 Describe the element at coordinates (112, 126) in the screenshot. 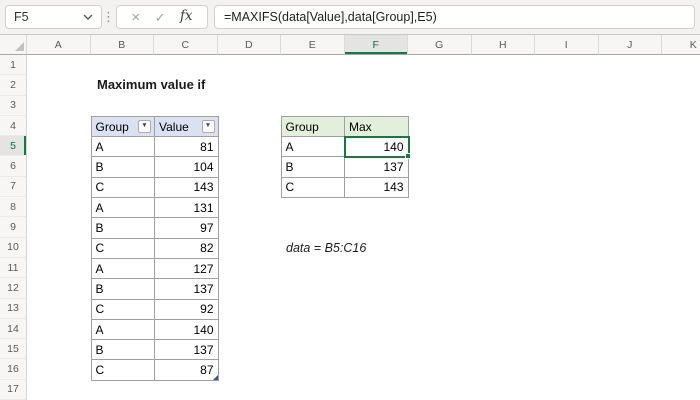

I see `header-label: Group` at that location.